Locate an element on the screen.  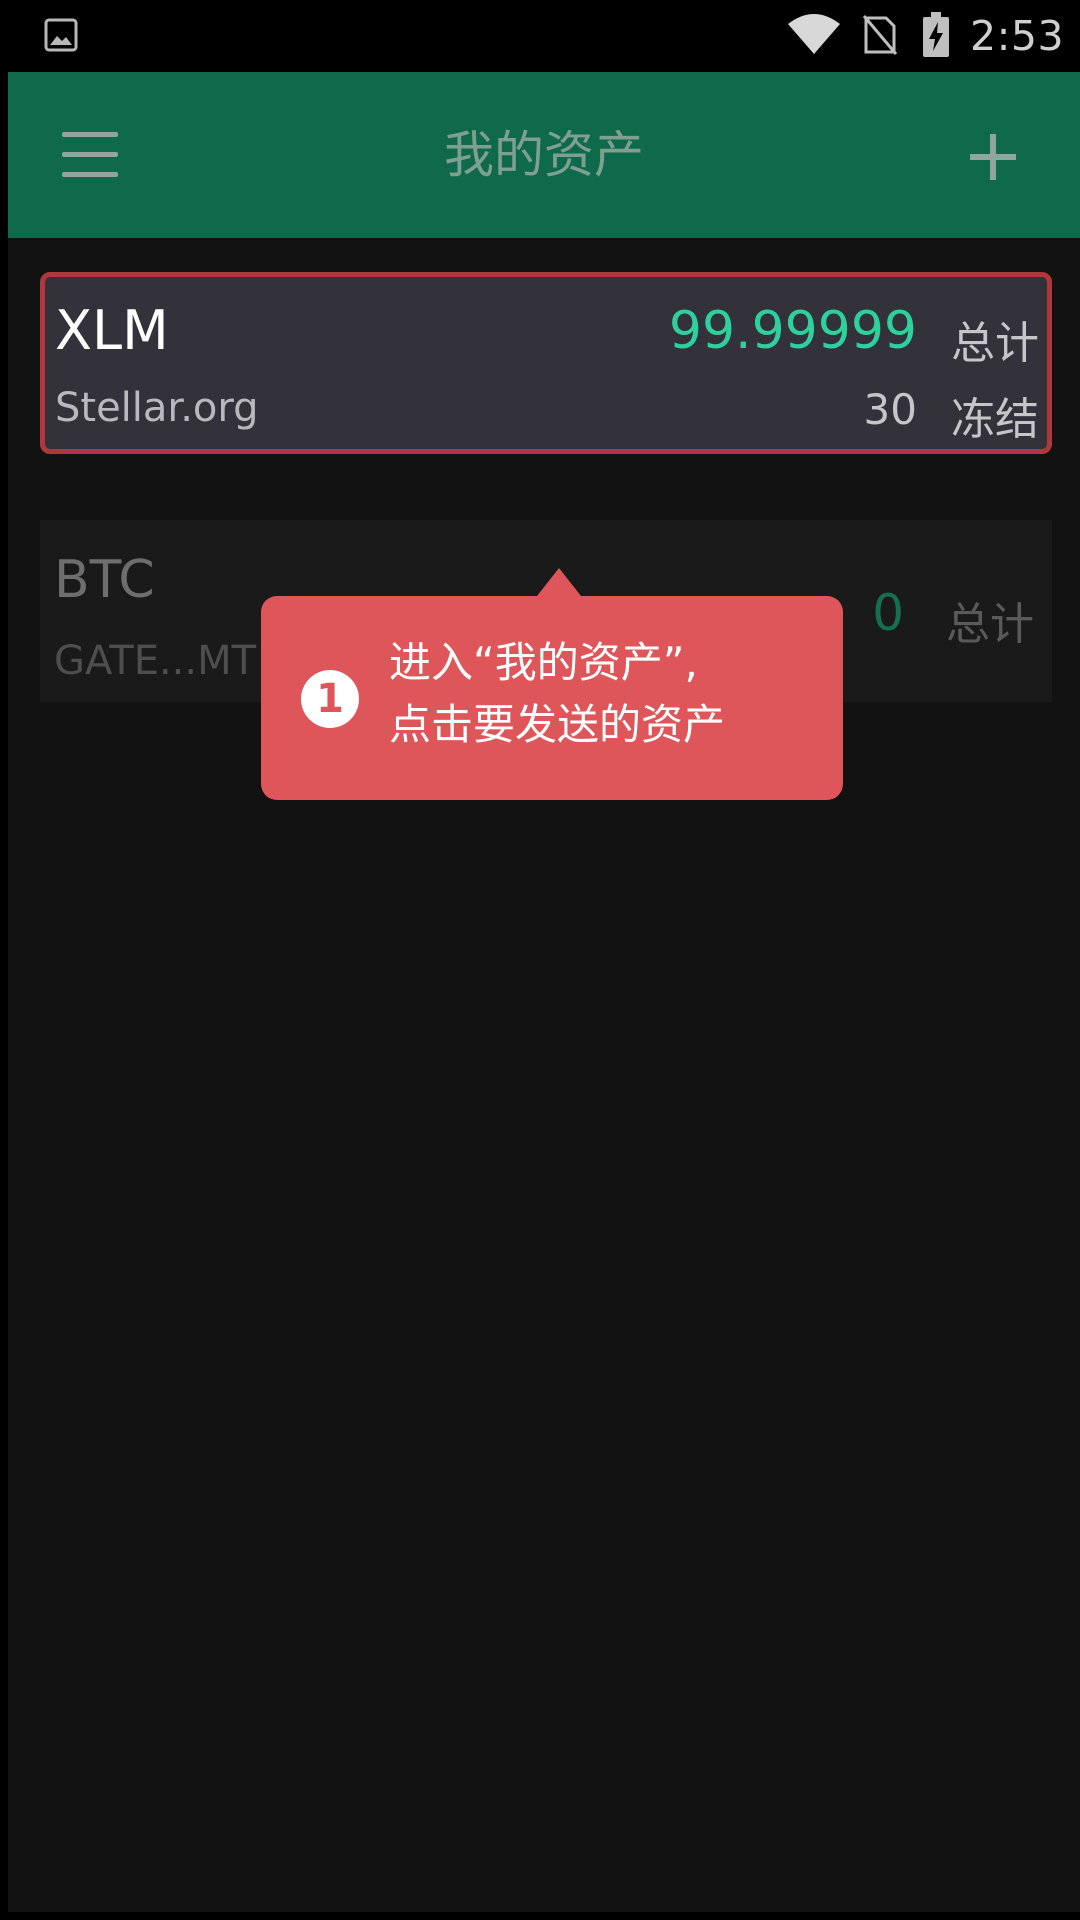
asset-issuer: Stellar.org is located at coordinates (157, 408).